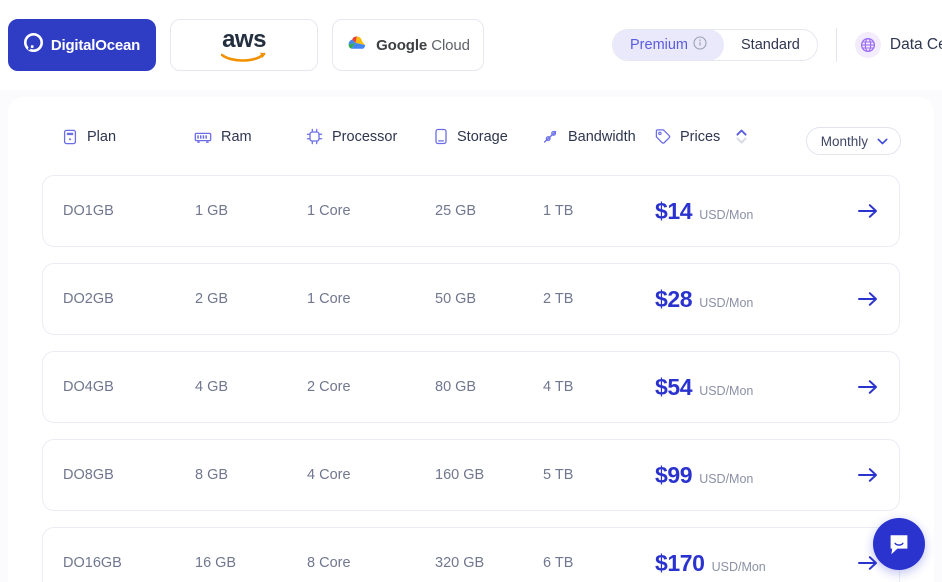 This screenshot has height=582, width=942. Describe the element at coordinates (441, 136) in the screenshot. I see `device-icon` at that location.